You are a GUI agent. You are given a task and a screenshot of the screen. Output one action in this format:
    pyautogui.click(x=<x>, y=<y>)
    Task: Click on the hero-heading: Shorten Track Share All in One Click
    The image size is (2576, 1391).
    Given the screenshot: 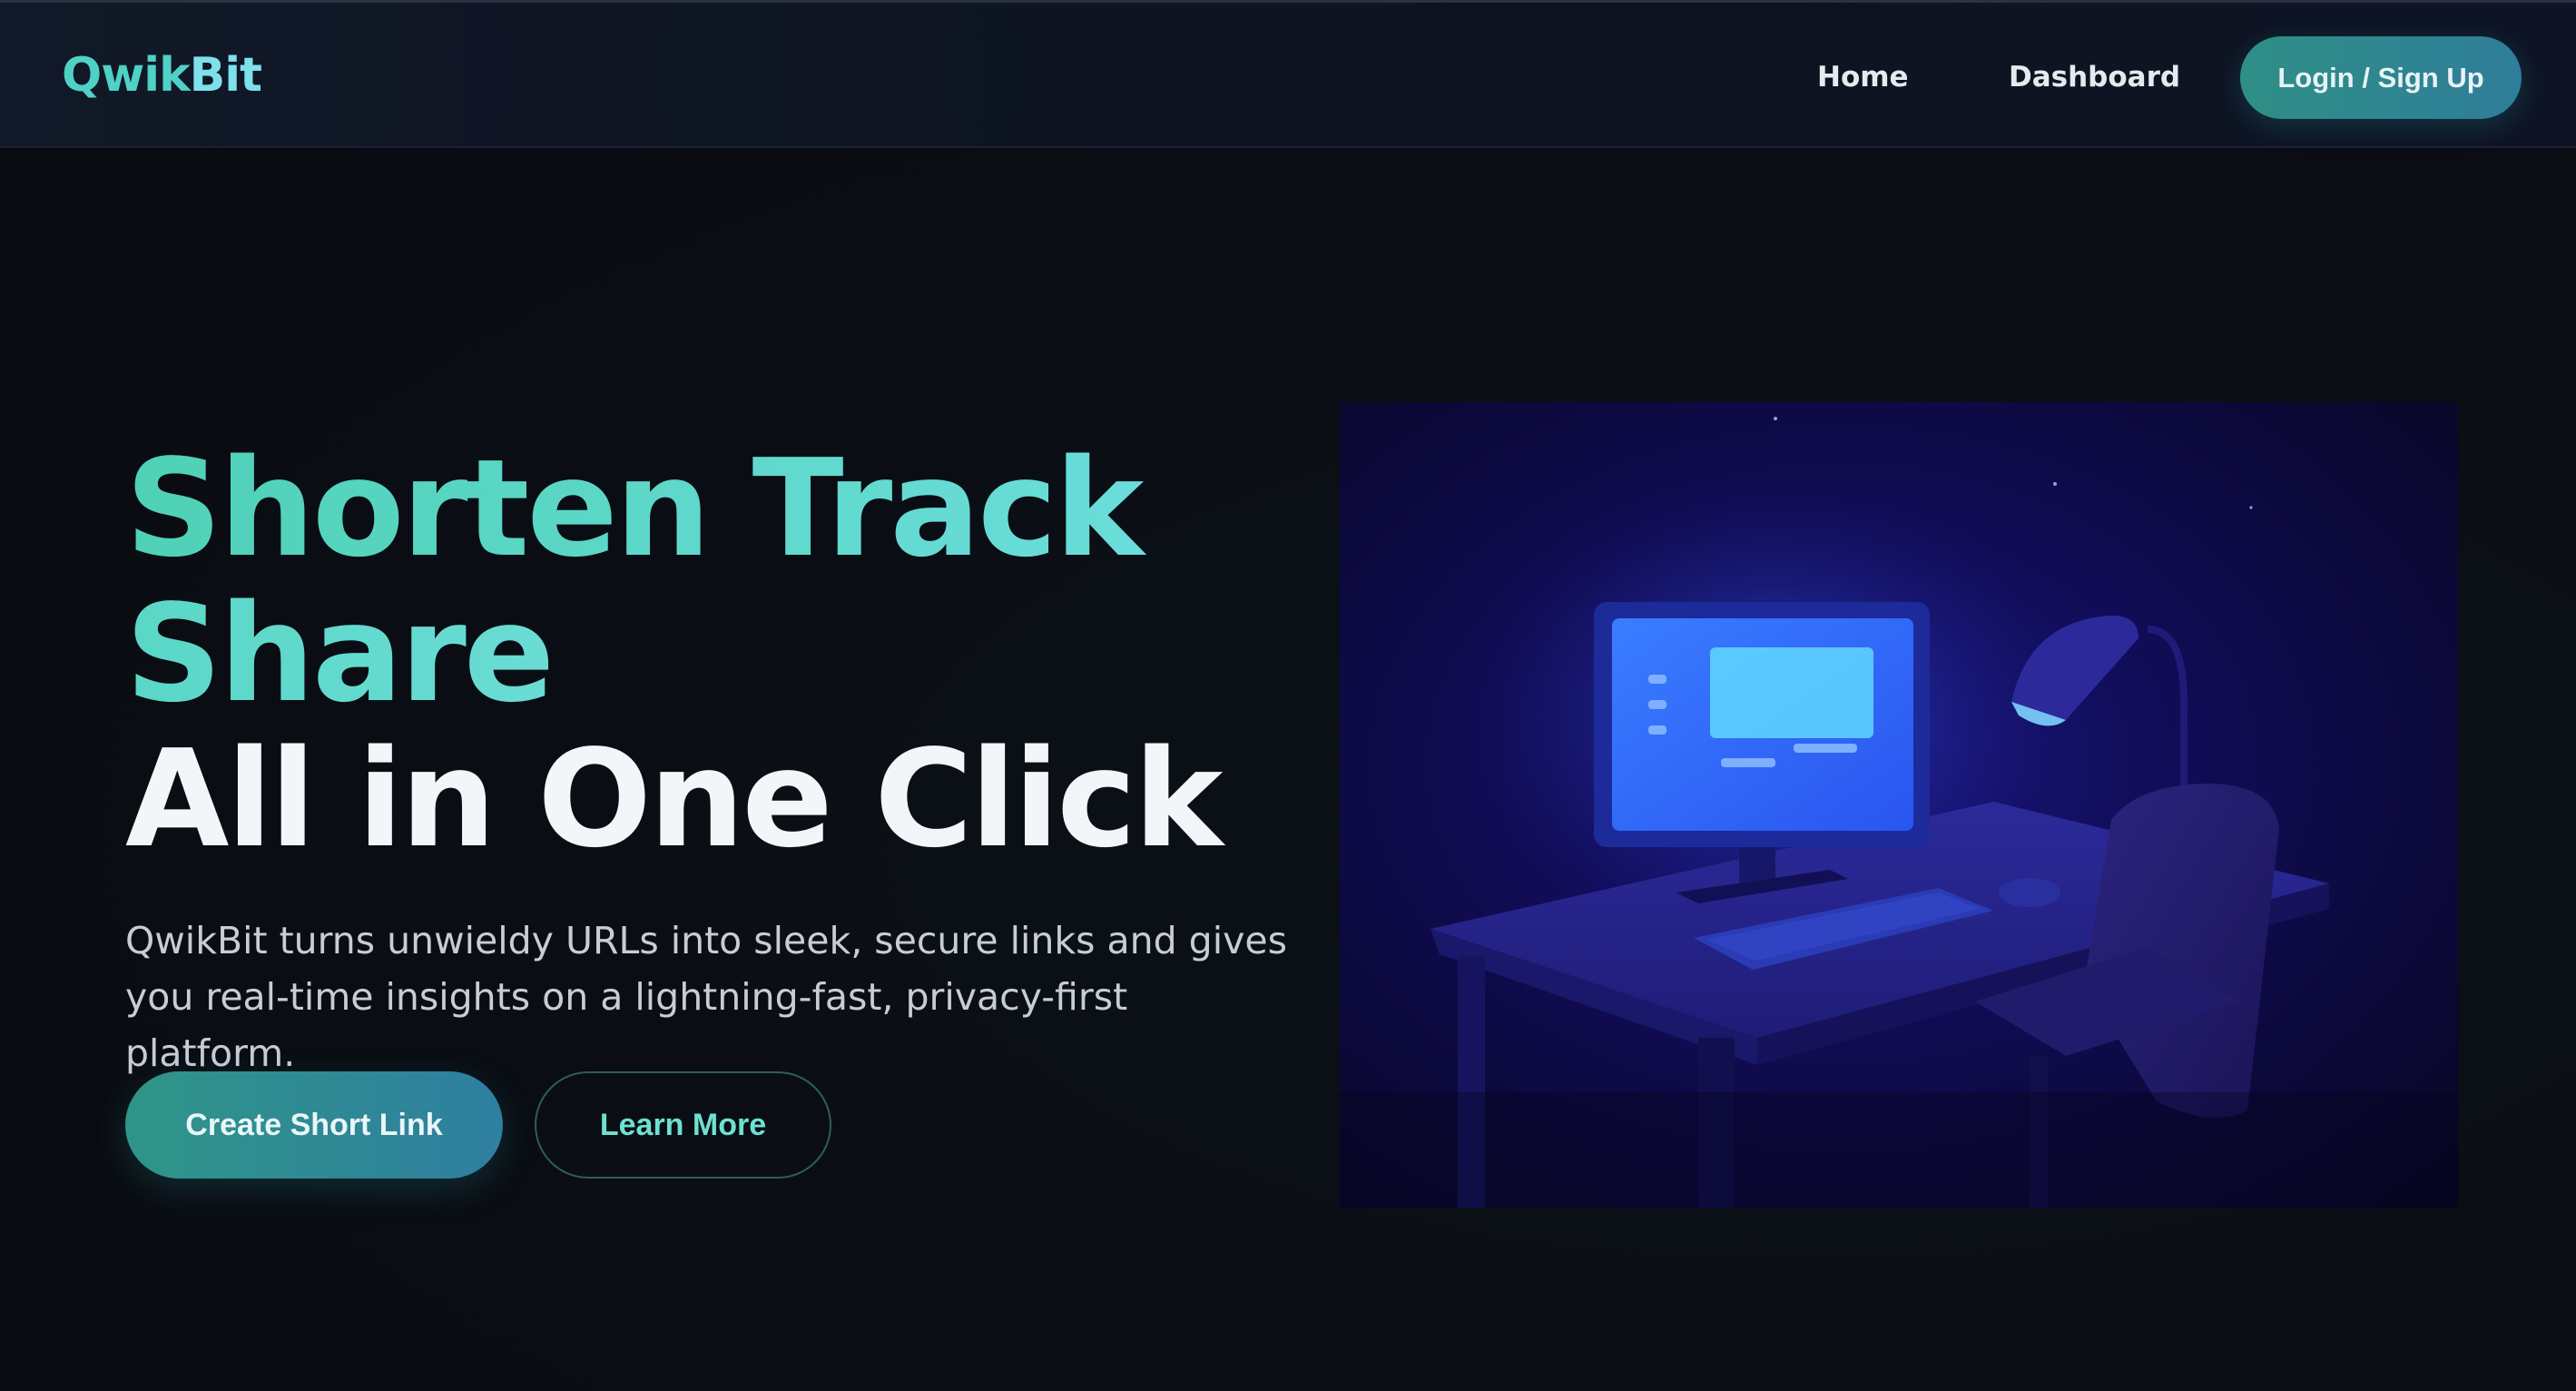 What is the action you would take?
    pyautogui.click(x=715, y=654)
    